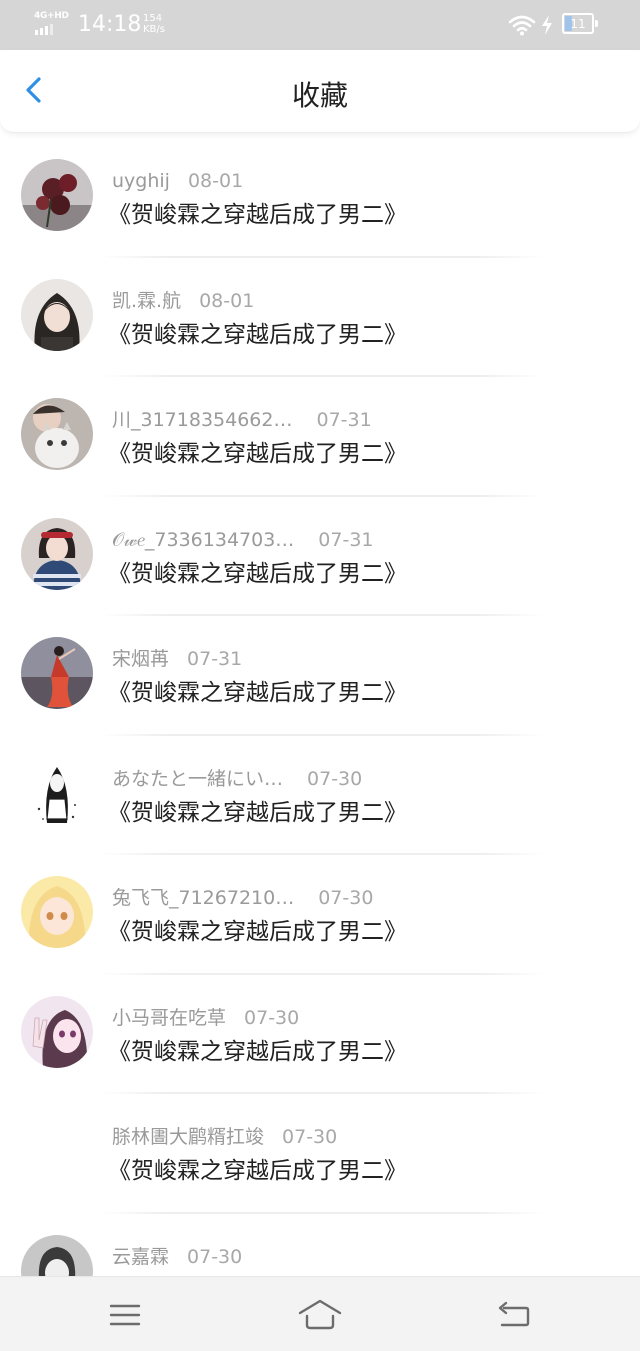 This screenshot has width=640, height=1351. I want to click on list-item: 小马哥在吃草 07-30 《贺峻霖之穿越后成了男二》, so click(320, 1034).